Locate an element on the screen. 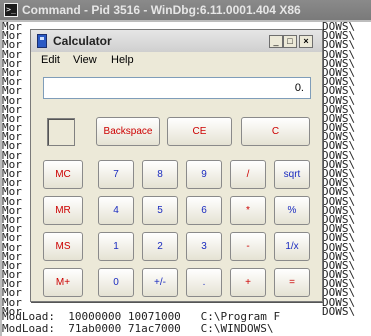  decimal-point-button: . is located at coordinates (204, 282).